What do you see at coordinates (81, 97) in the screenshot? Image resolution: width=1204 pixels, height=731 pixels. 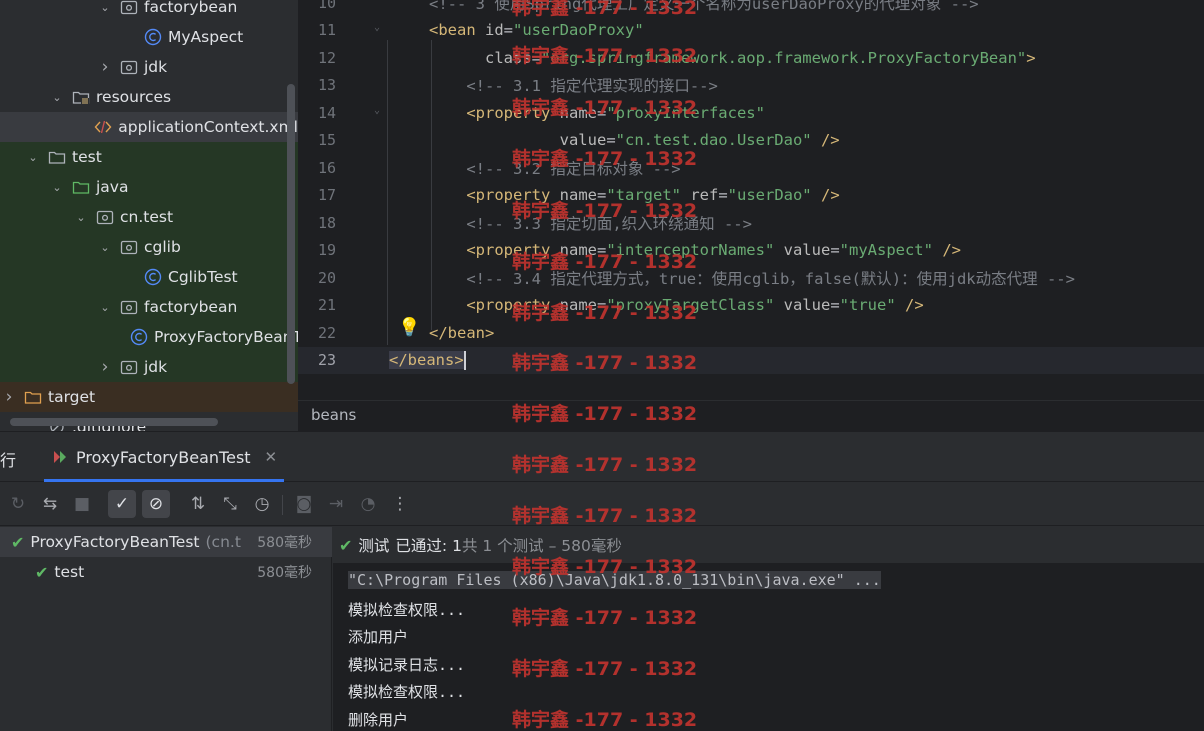 I see `resources-folder-icon` at bounding box center [81, 97].